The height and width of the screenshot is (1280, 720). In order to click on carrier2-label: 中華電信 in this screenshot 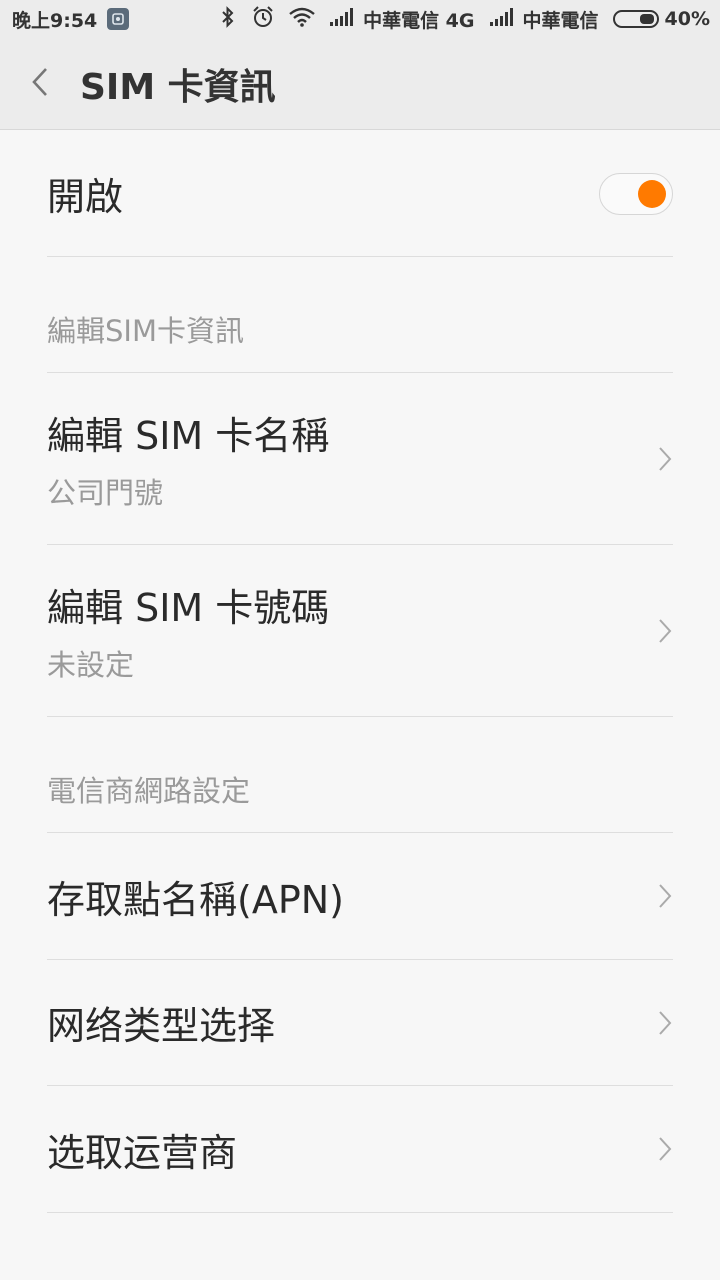, I will do `click(560, 20)`.